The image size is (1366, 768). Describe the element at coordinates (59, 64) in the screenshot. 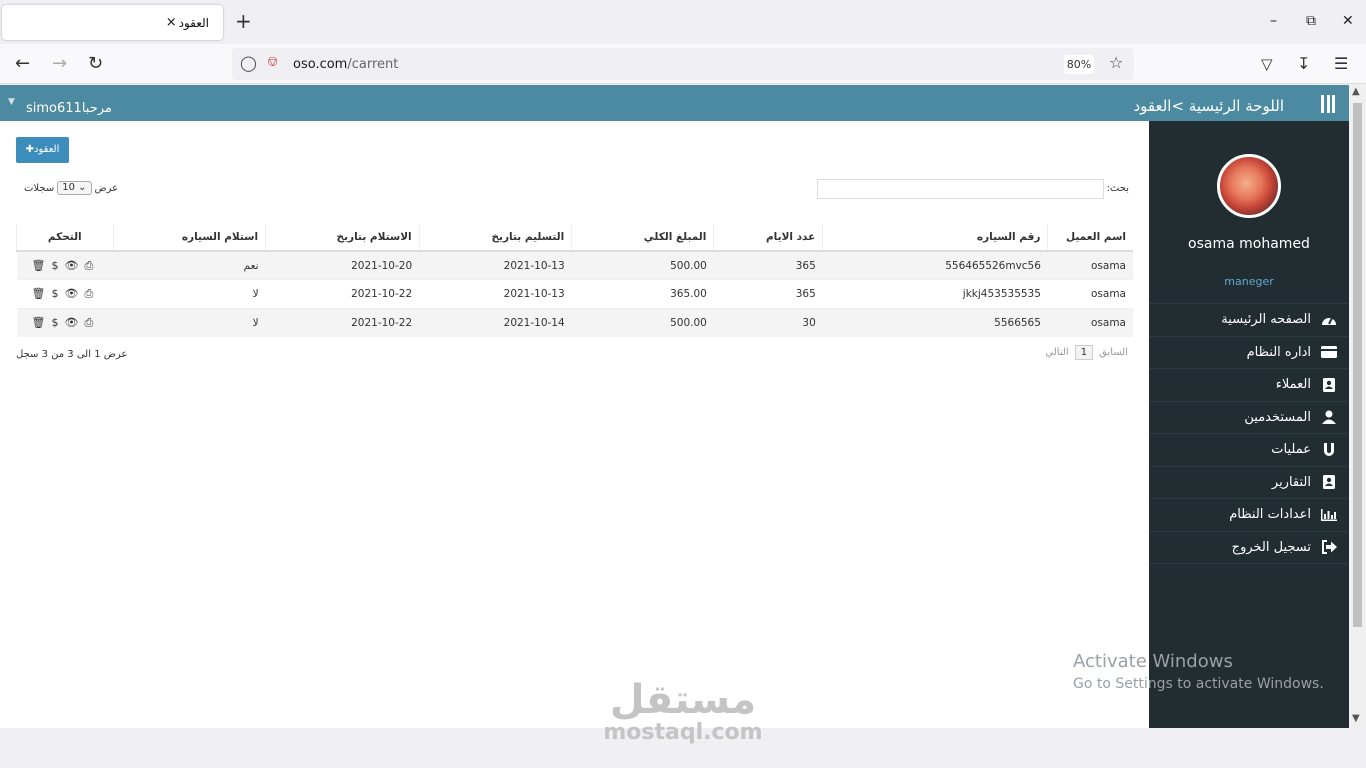

I see `forward-icon: →` at that location.